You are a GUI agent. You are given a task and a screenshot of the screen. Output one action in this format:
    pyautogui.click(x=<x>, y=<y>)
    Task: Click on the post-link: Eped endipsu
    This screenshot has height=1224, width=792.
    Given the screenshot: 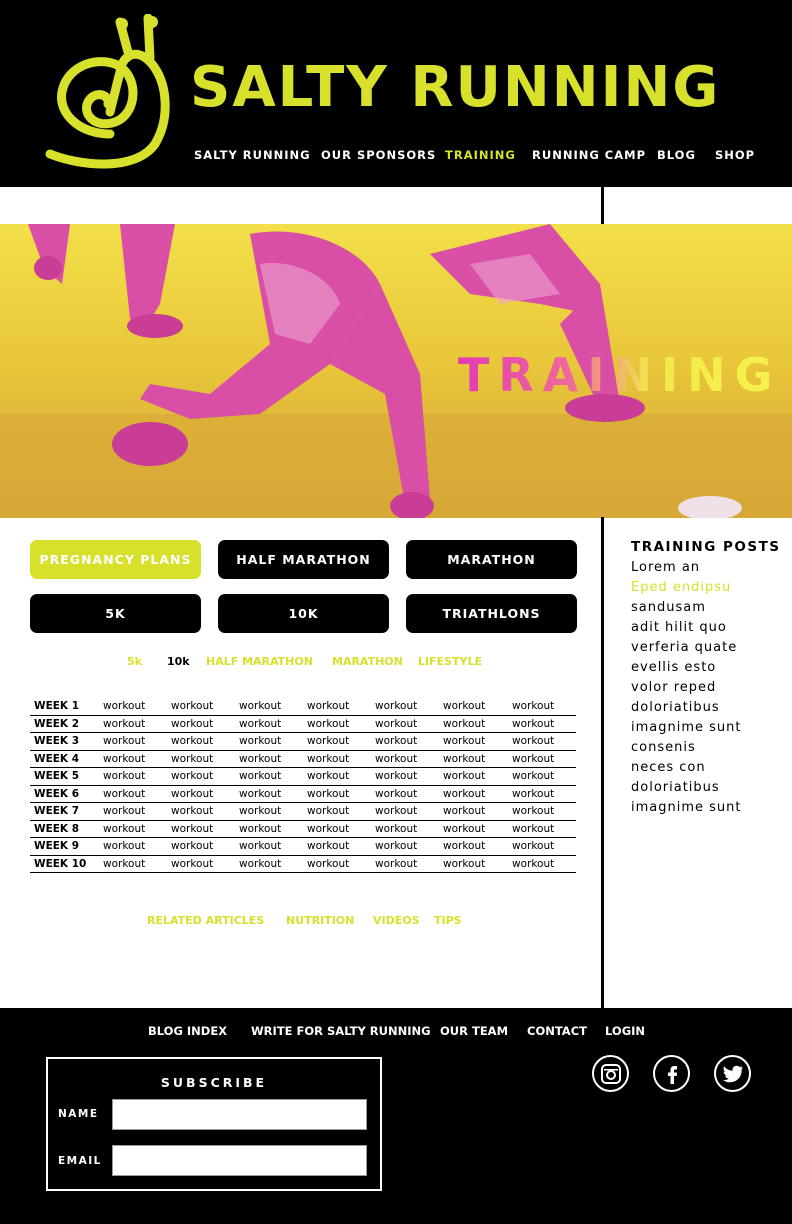 What is the action you would take?
    pyautogui.click(x=686, y=588)
    